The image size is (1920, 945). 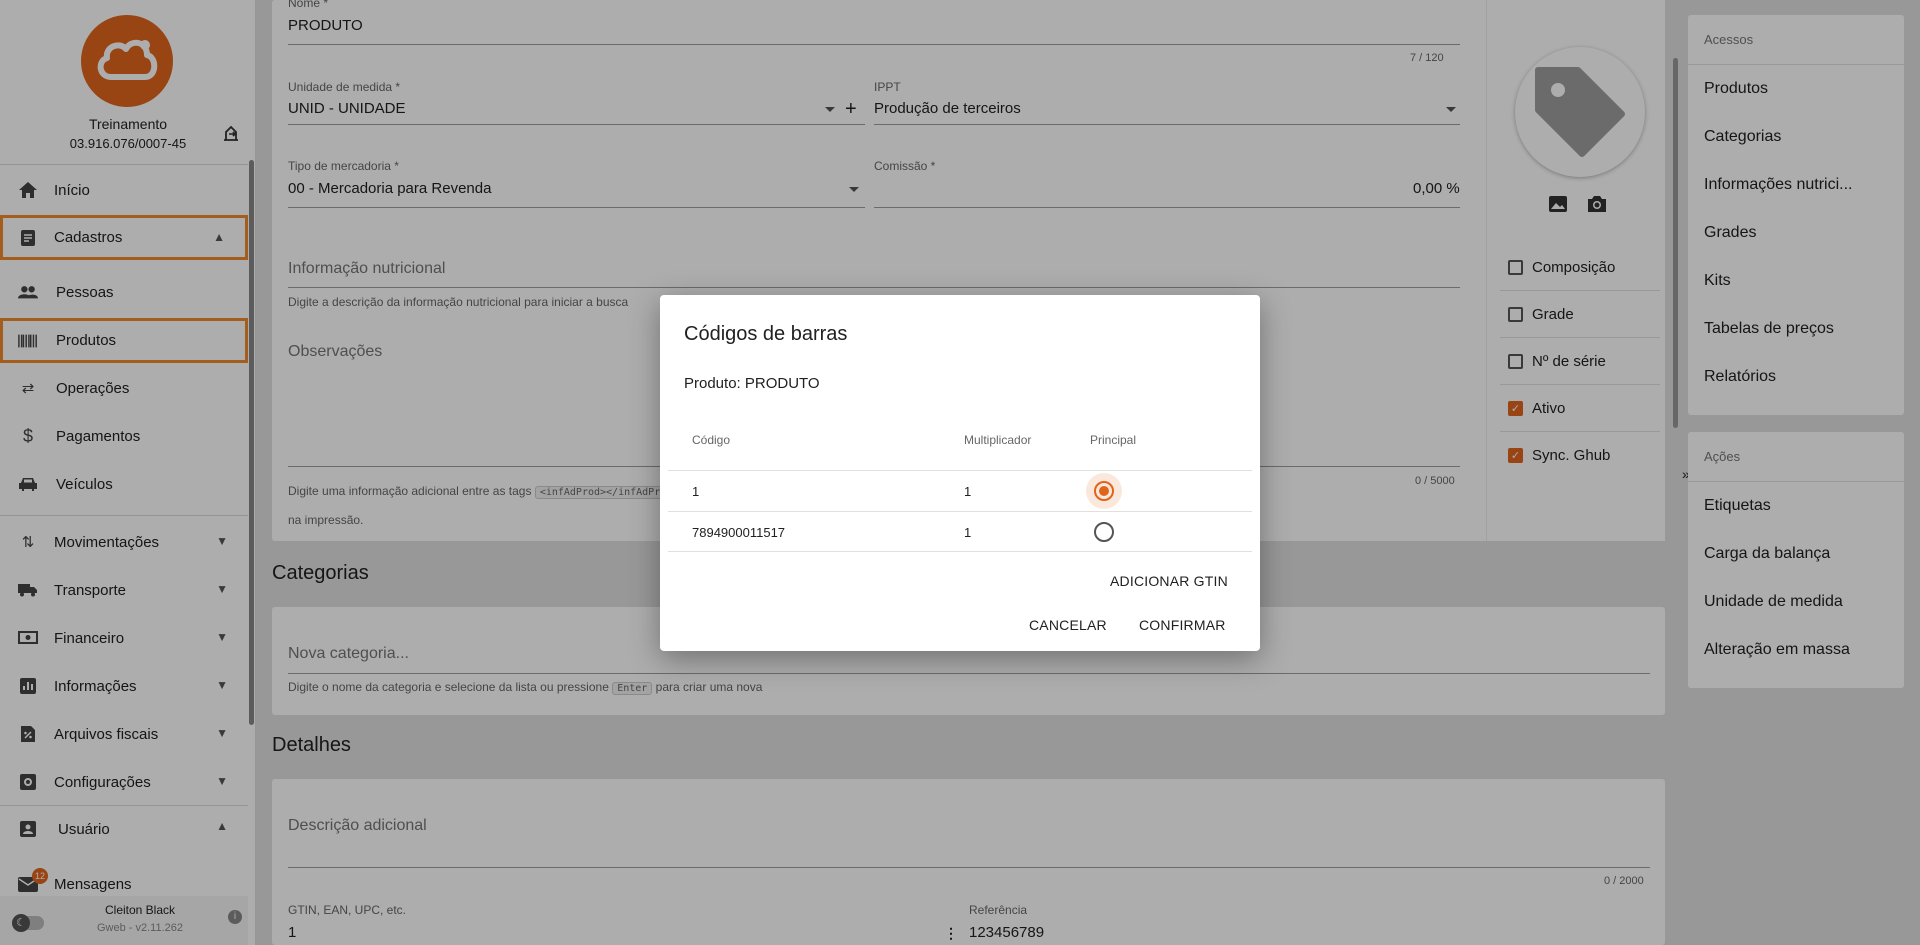 I want to click on table-row: 1 1, so click(x=960, y=490).